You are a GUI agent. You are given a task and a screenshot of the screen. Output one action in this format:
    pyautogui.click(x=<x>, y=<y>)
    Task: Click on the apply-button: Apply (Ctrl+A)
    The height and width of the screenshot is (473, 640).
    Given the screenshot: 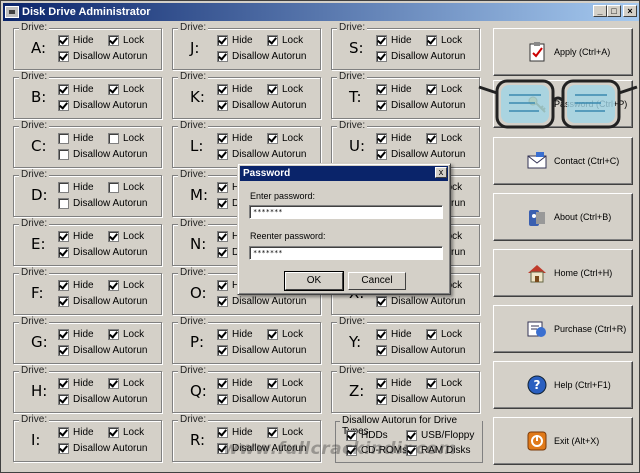 What is the action you would take?
    pyautogui.click(x=563, y=52)
    